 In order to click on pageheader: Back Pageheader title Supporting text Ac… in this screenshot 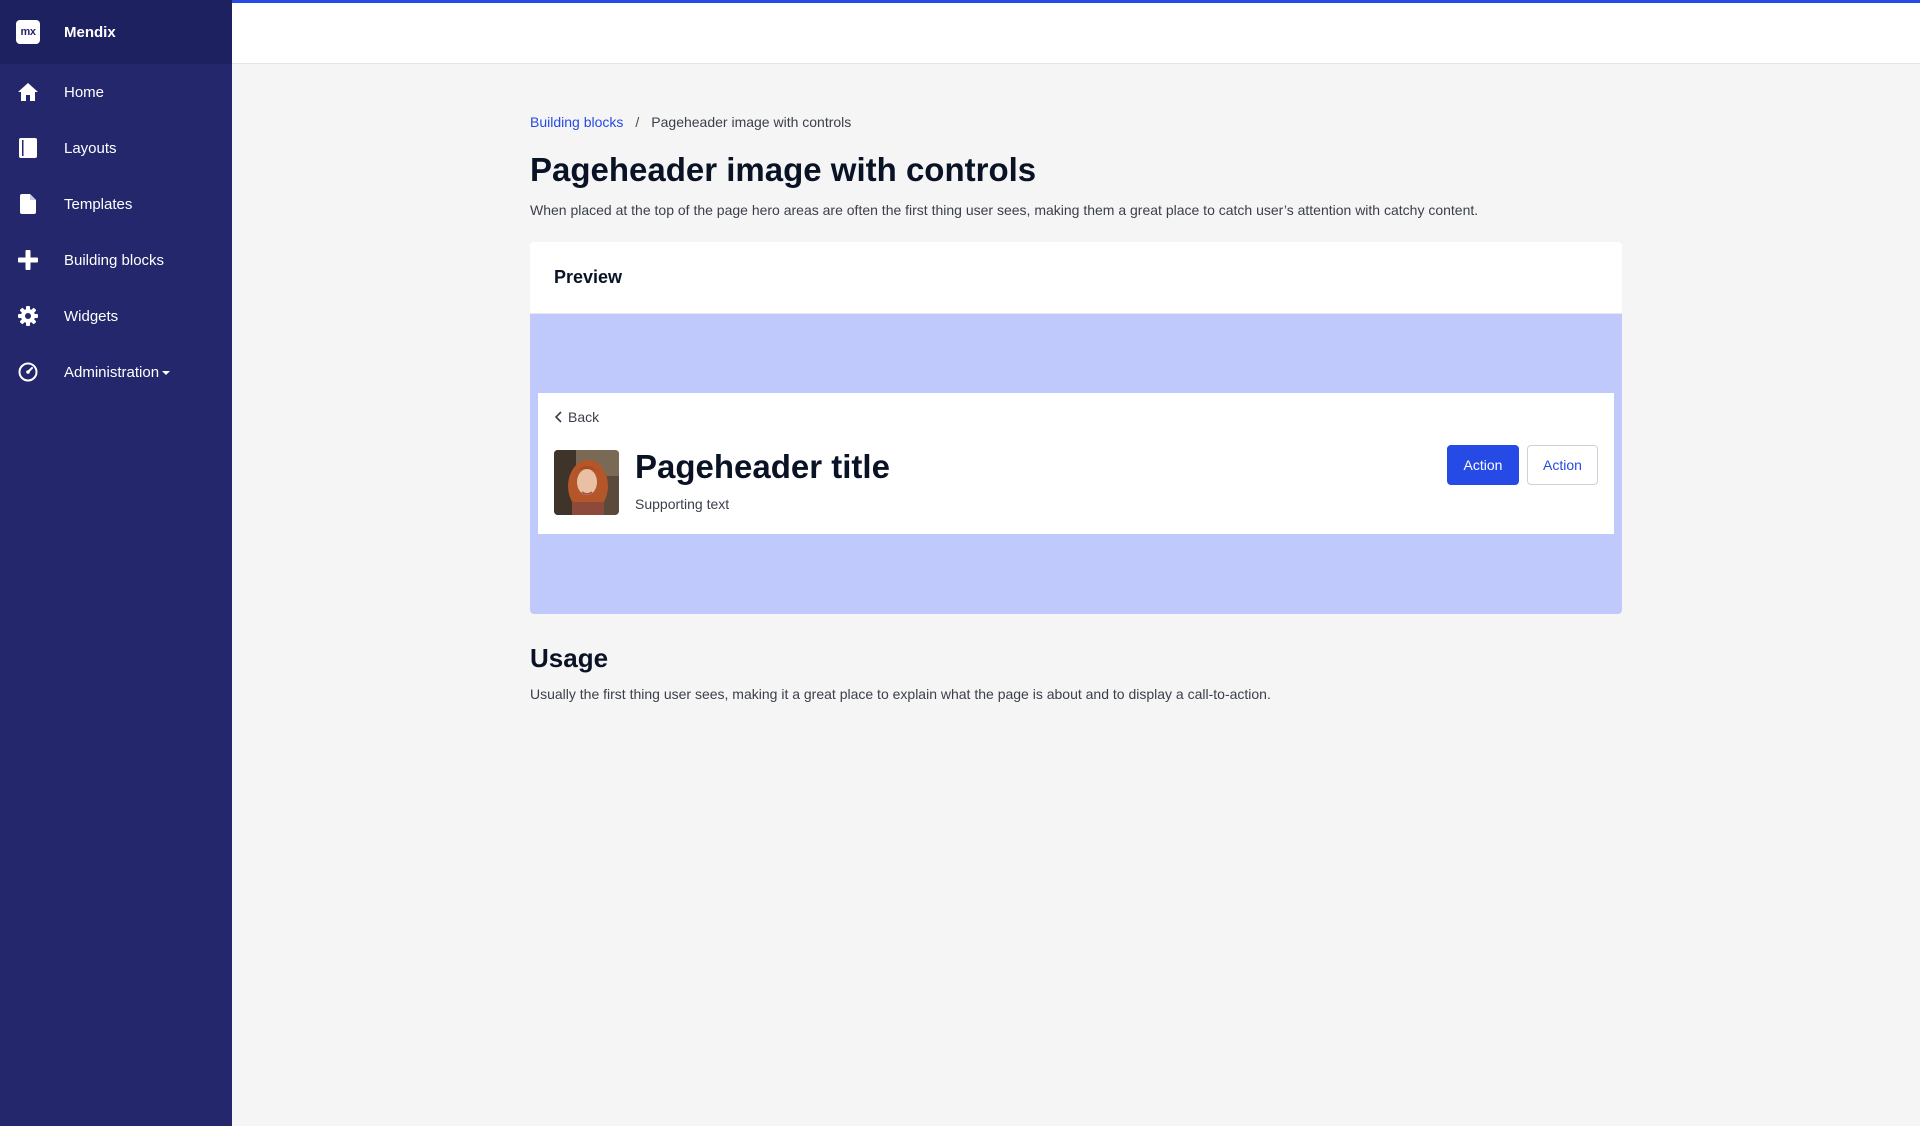, I will do `click(1076, 463)`.